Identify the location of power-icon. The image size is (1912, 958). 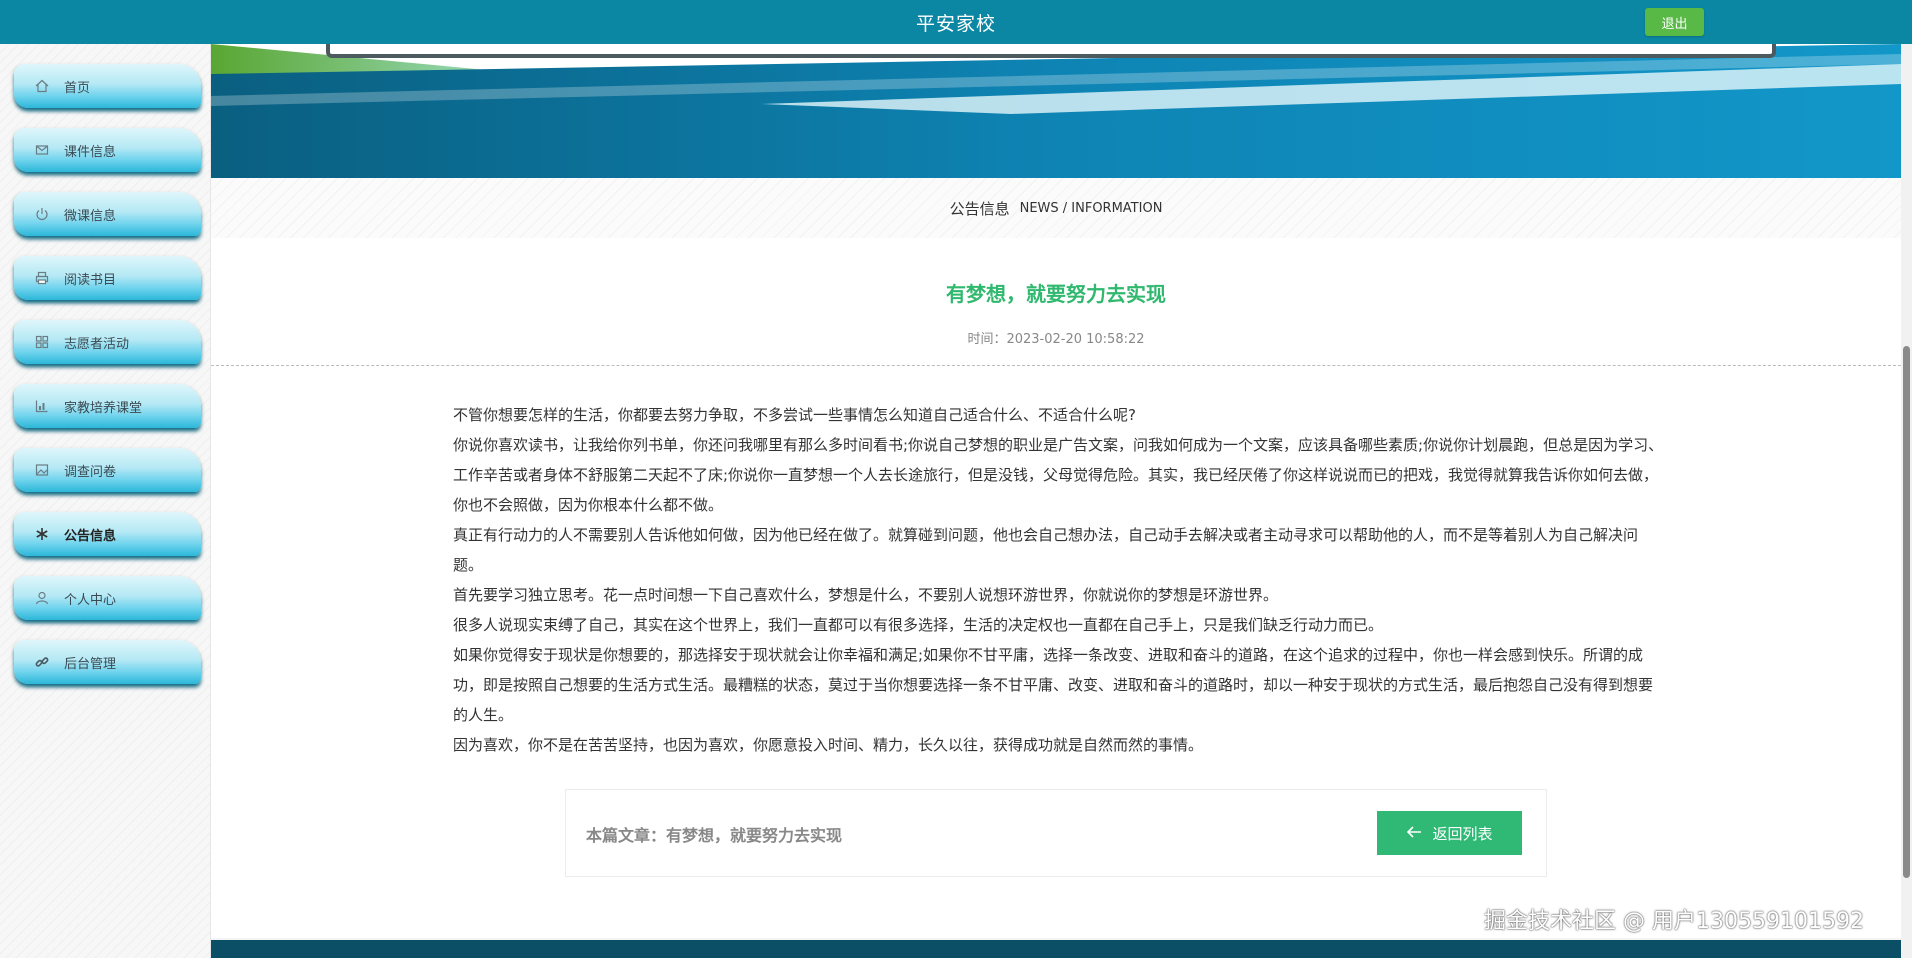
(42, 214).